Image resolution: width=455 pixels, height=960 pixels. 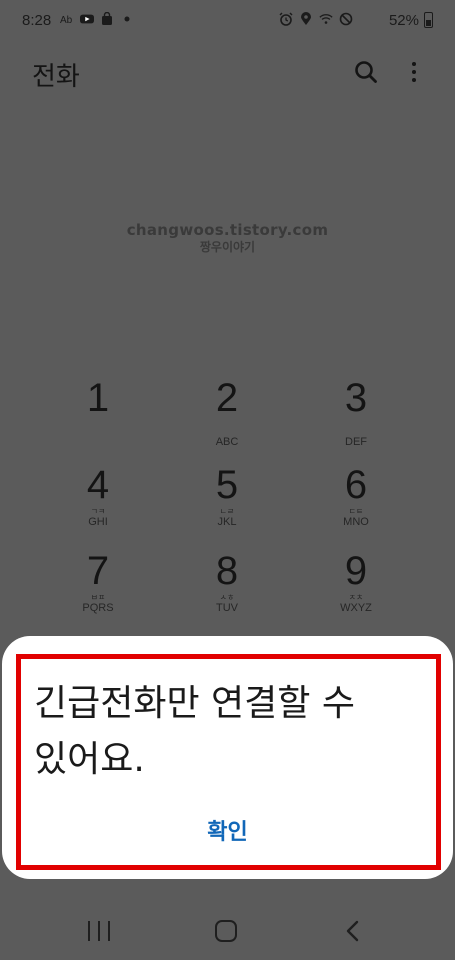 I want to click on key-5: 5 ㄴㄹ JKL, so click(x=227, y=496).